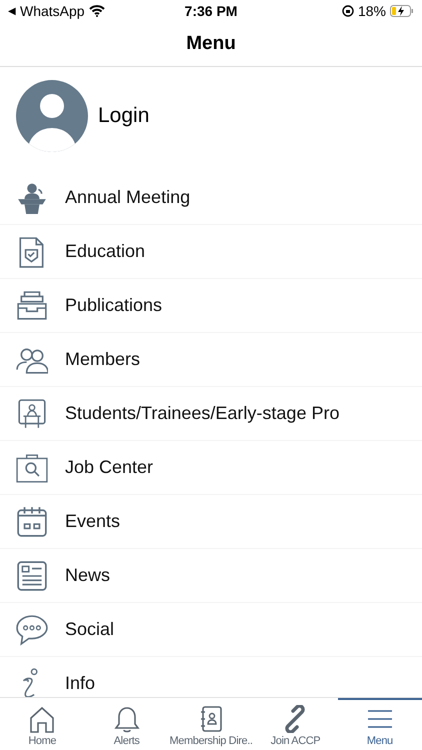 The height and width of the screenshot is (750, 422). Describe the element at coordinates (32, 630) in the screenshot. I see `speech-bubble-icon` at that location.